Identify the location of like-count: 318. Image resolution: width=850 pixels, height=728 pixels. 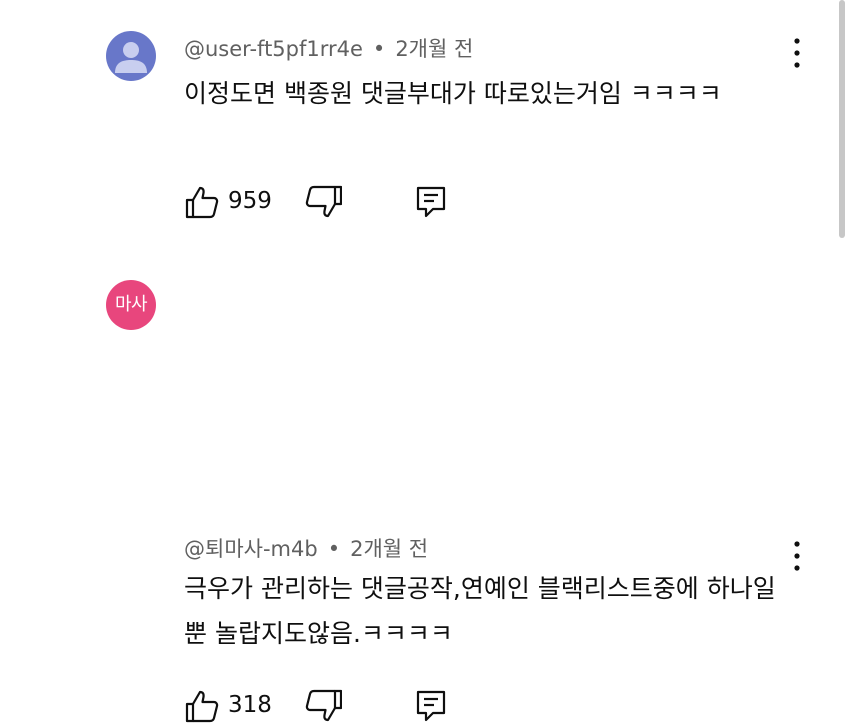
(250, 705).